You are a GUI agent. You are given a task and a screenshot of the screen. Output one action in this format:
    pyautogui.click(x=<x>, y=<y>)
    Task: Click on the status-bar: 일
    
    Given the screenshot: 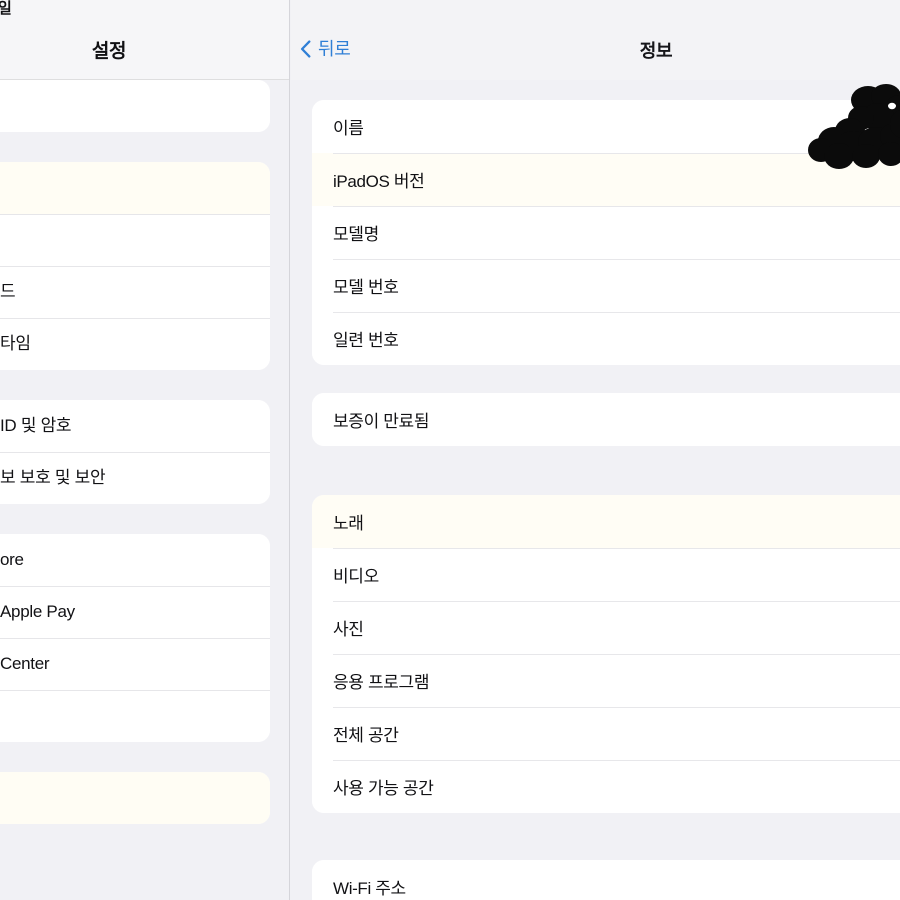 What is the action you would take?
    pyautogui.click(x=144, y=11)
    